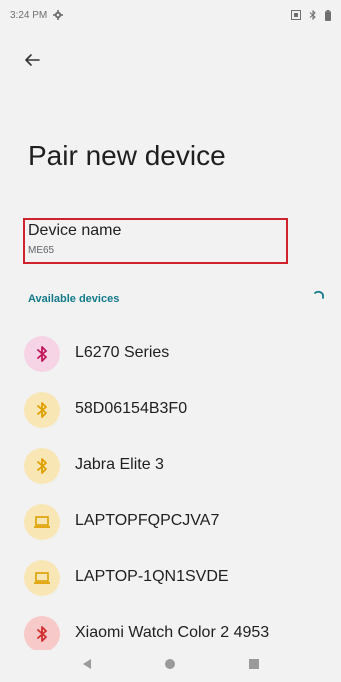 Image resolution: width=341 pixels, height=682 pixels. Describe the element at coordinates (29, 15) in the screenshot. I see `status-time: 3:24 PM` at that location.